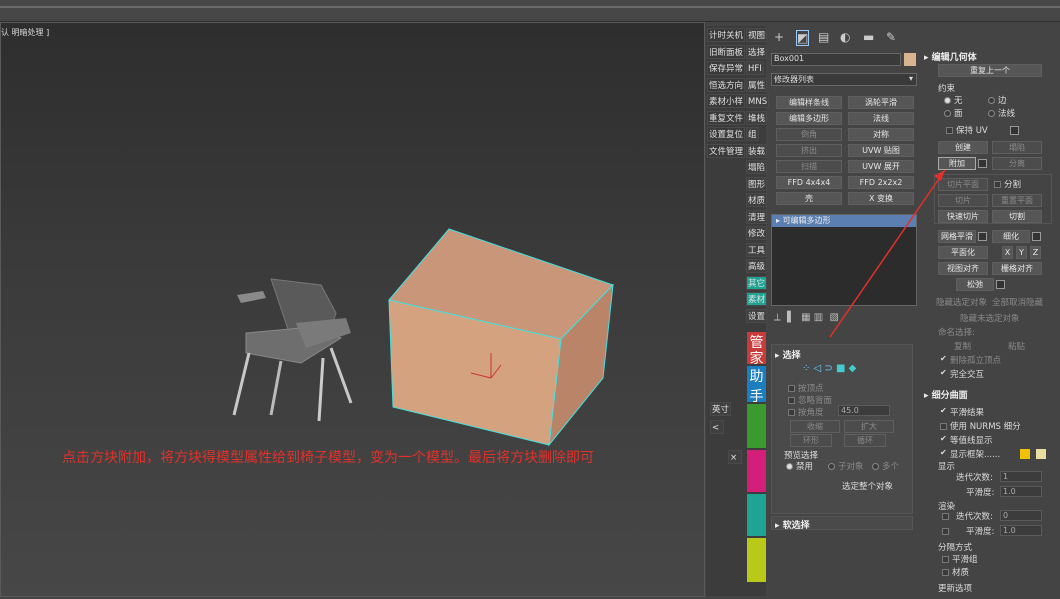  Describe the element at coordinates (757, 51) in the screenshot. I see `panel-button-1: 选择` at that location.